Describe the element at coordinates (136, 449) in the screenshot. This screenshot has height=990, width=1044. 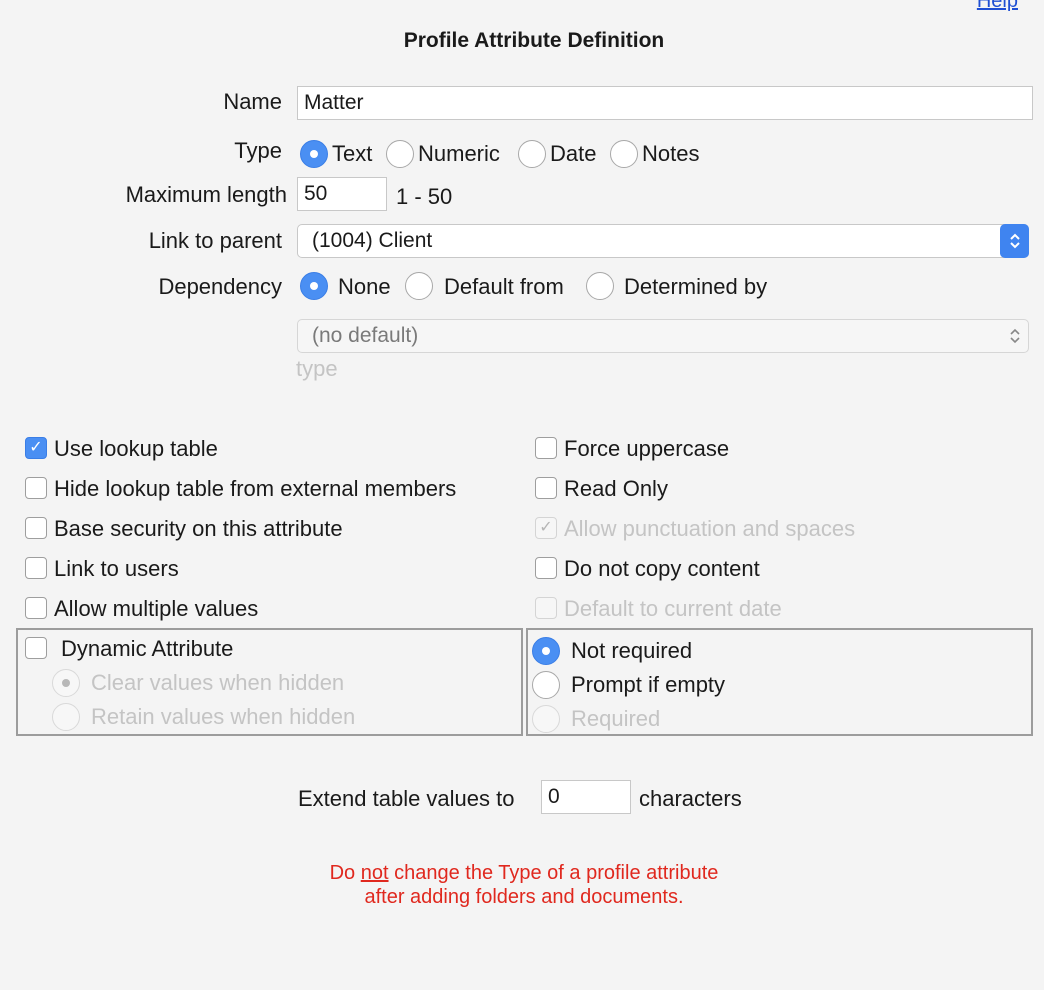
I see `use-lookup-table-label: Use lookup table` at that location.